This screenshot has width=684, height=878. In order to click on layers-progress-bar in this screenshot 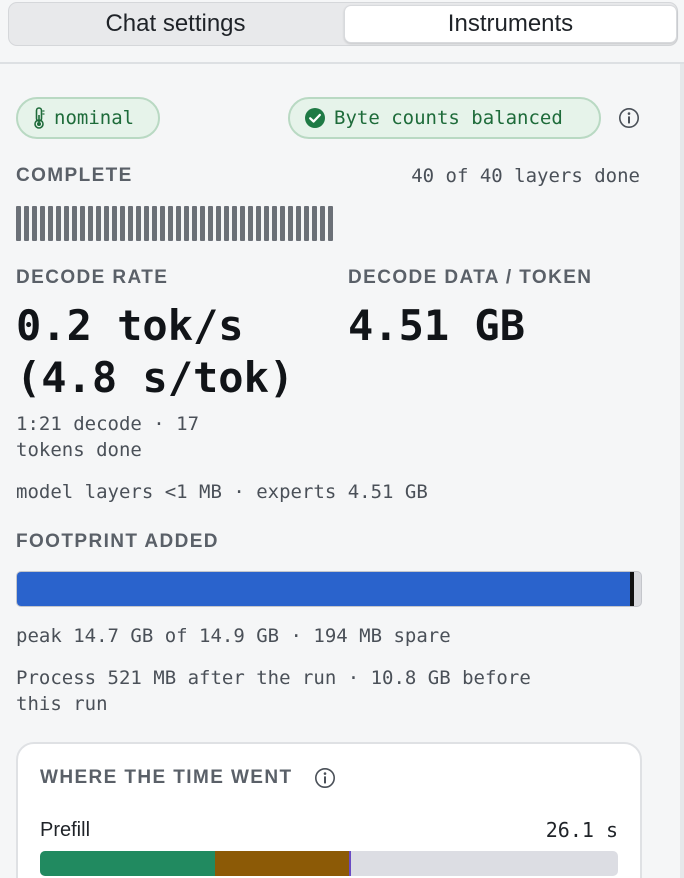, I will do `click(174, 223)`.